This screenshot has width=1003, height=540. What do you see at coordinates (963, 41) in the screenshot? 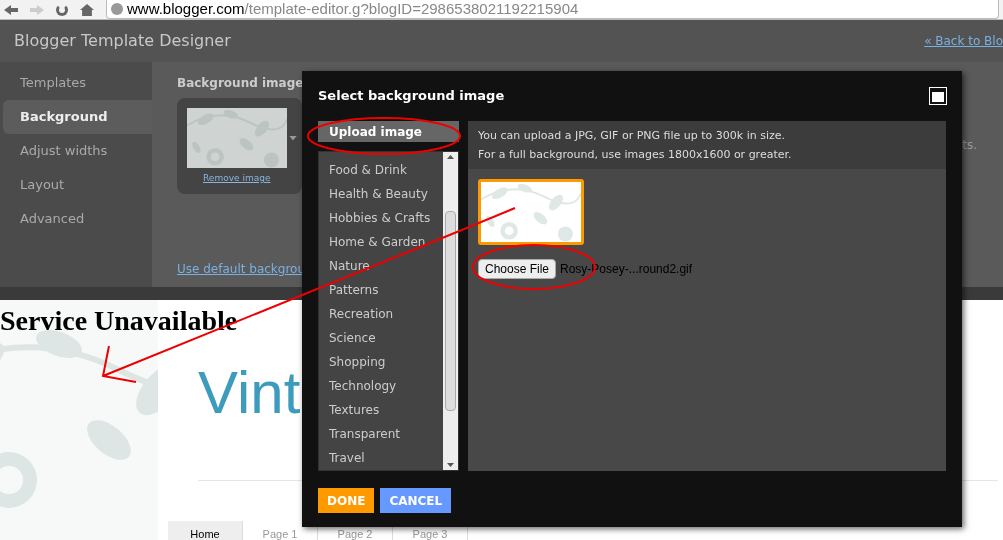
I see `back-link: « Back to Blo` at bounding box center [963, 41].